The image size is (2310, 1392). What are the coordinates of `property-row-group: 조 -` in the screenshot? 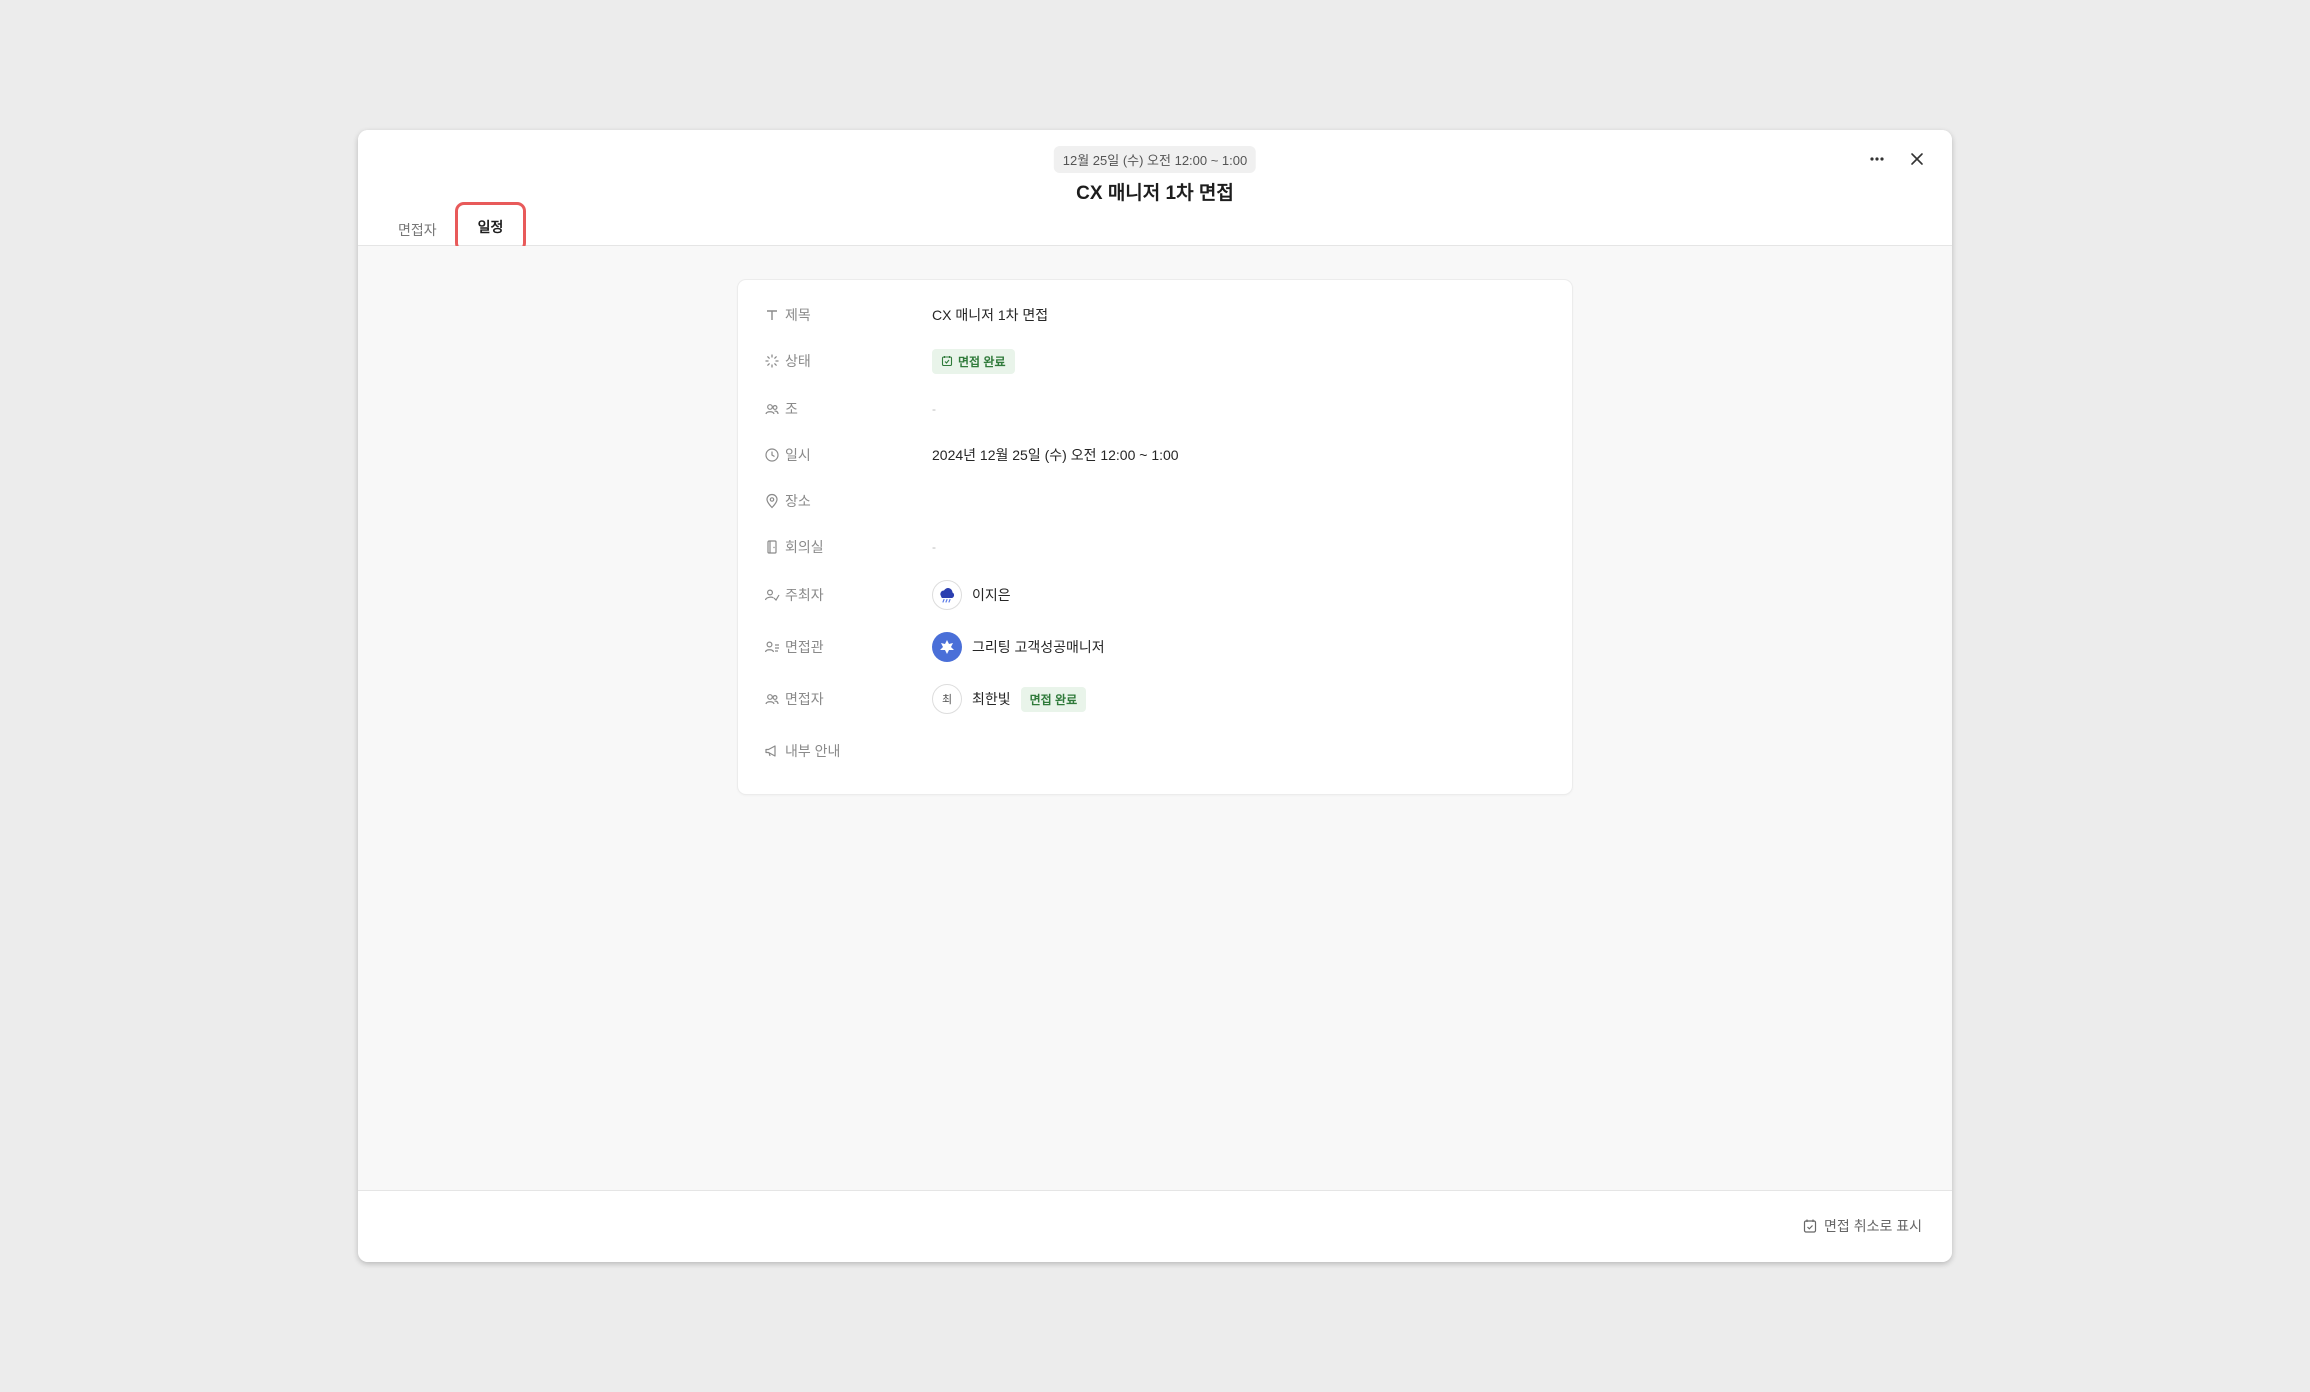 It's located at (1154, 409).